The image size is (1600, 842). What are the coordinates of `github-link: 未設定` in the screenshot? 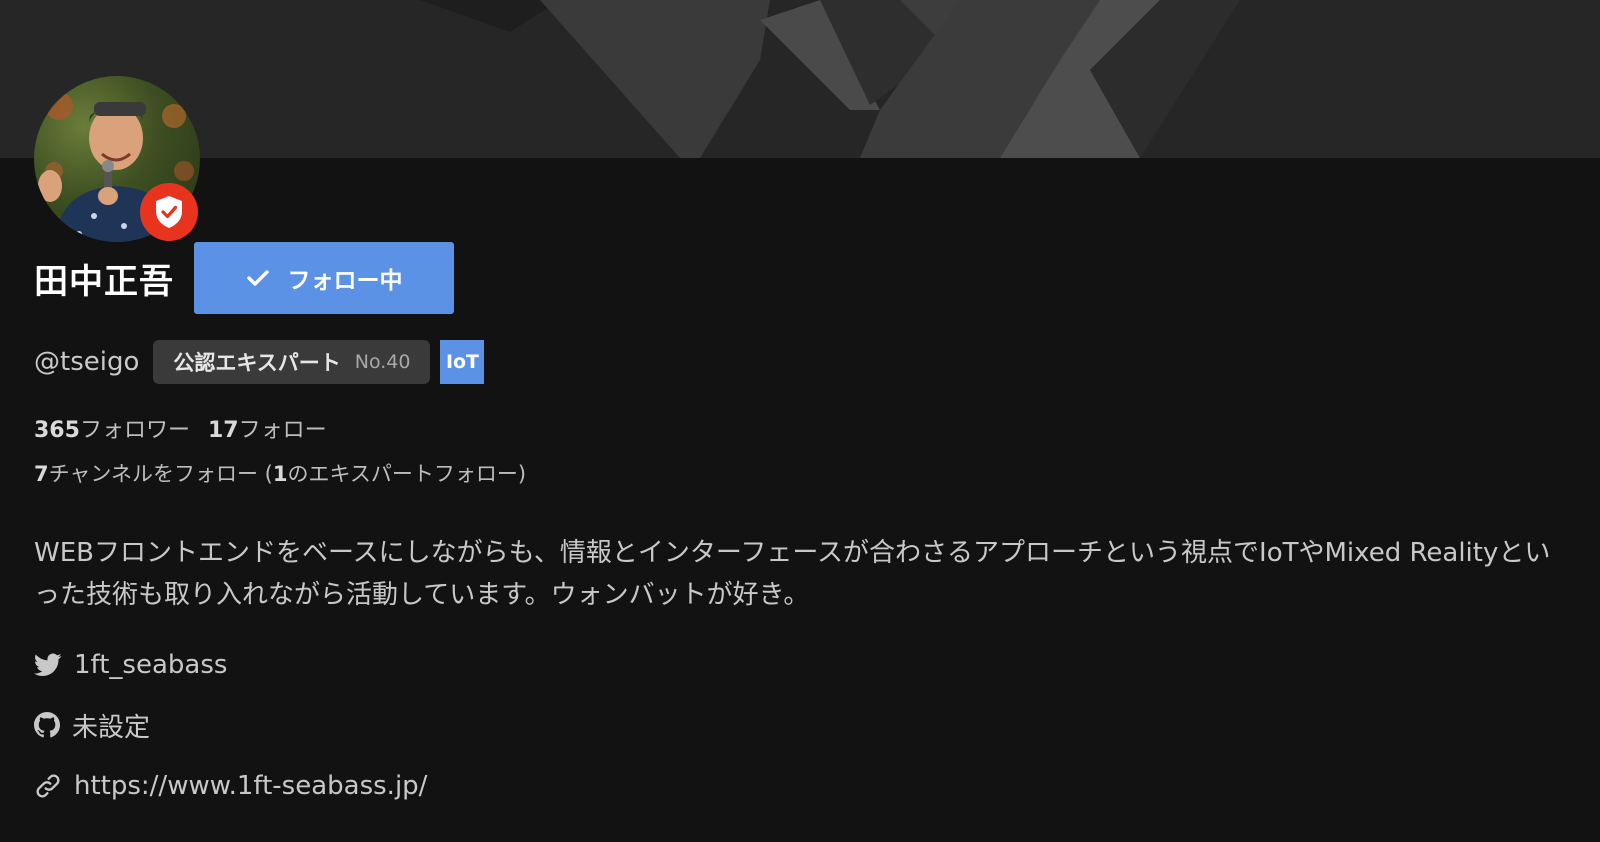 It's located at (92, 725).